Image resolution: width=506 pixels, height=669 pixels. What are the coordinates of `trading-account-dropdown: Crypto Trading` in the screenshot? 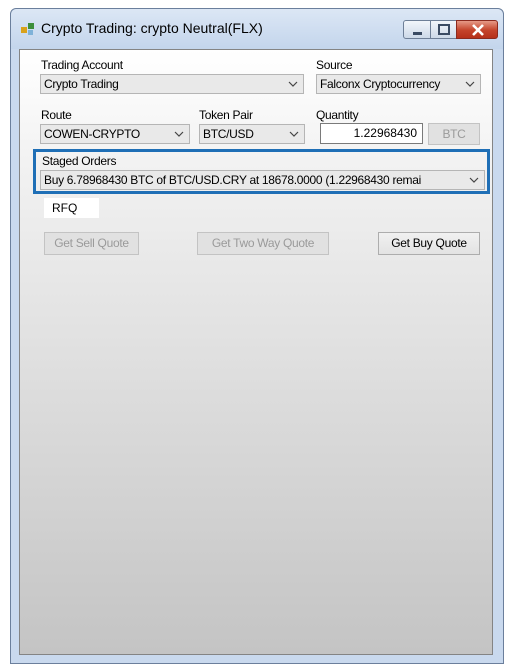 It's located at (172, 84).